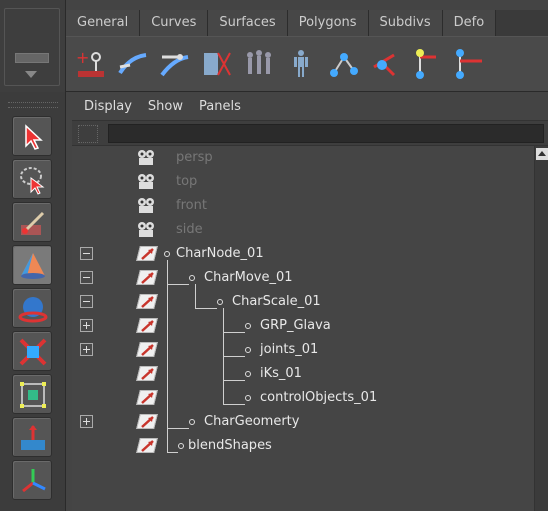  What do you see at coordinates (220, 106) in the screenshot?
I see `menu-panels: Panels` at bounding box center [220, 106].